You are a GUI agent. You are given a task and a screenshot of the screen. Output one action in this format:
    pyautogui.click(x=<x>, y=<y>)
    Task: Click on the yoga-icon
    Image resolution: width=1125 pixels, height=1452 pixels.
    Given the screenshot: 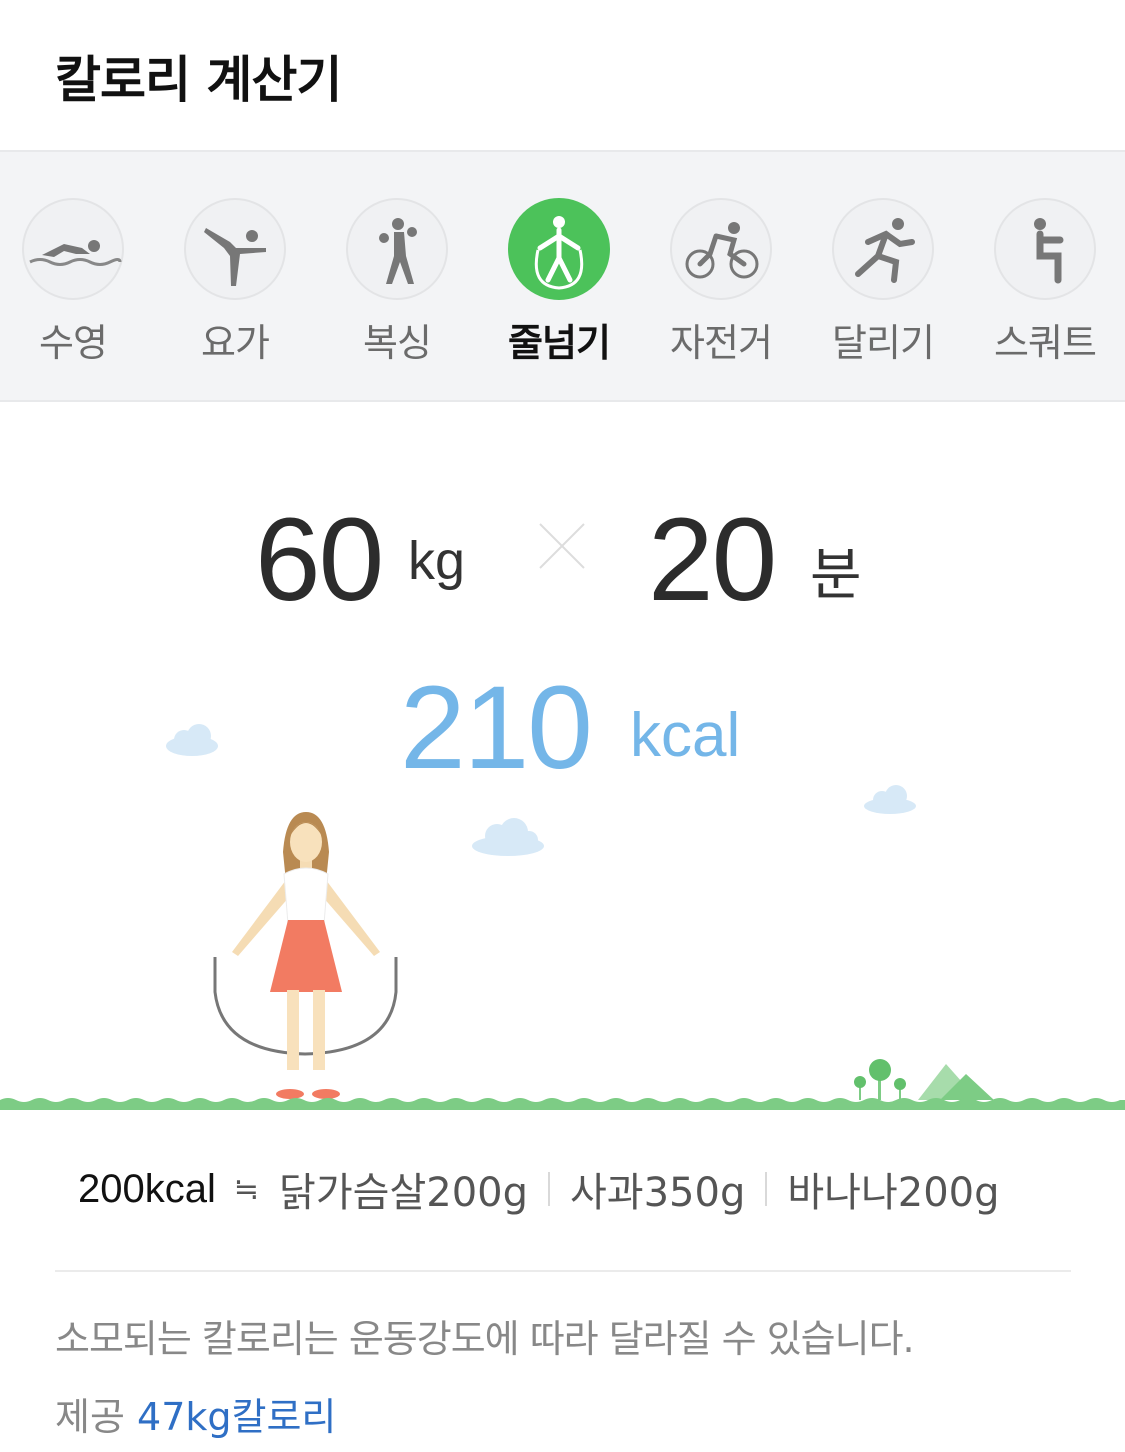 What is the action you would take?
    pyautogui.click(x=235, y=249)
    